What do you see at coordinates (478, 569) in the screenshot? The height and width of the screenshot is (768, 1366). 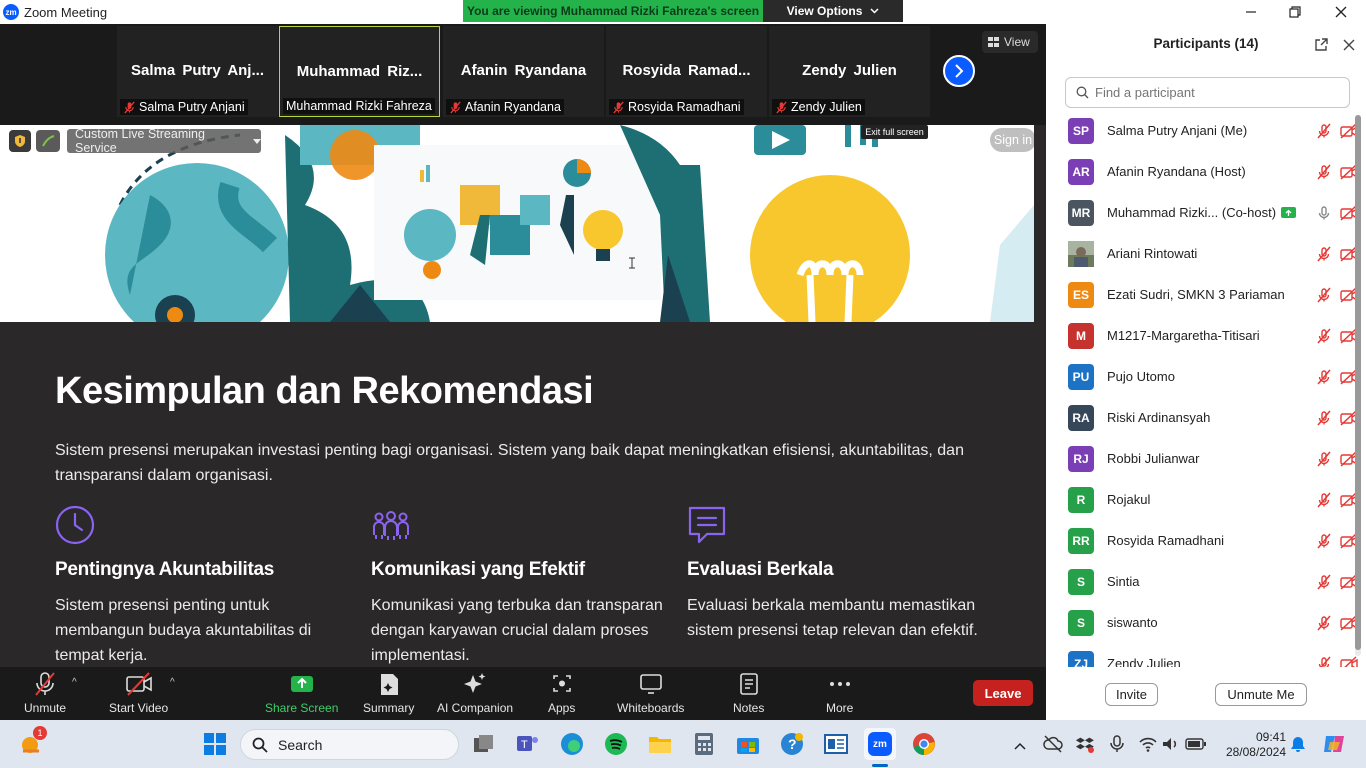 I see `column-heading: Komunikasi yang Efektif` at bounding box center [478, 569].